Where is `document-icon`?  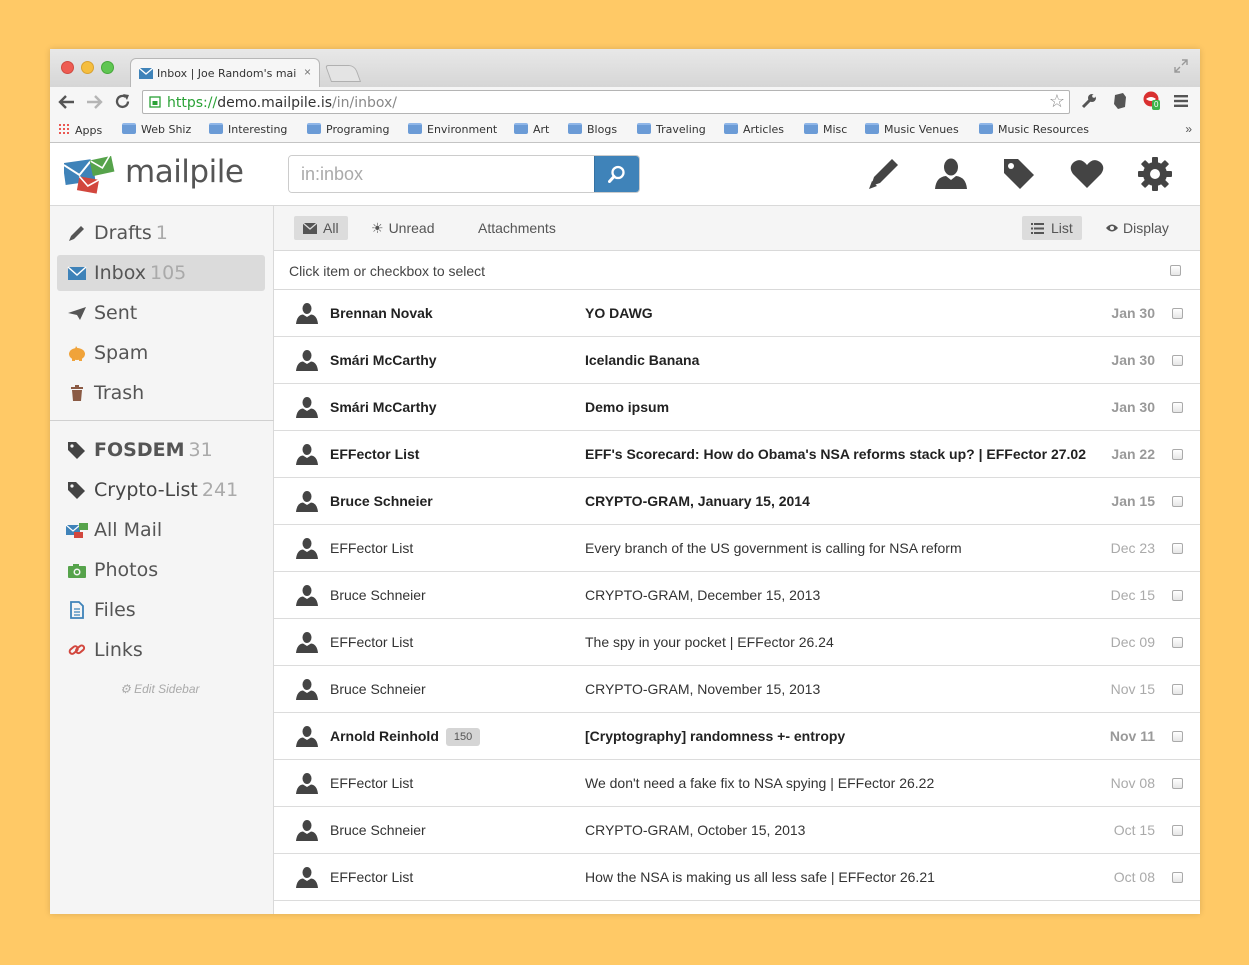
document-icon is located at coordinates (77, 610).